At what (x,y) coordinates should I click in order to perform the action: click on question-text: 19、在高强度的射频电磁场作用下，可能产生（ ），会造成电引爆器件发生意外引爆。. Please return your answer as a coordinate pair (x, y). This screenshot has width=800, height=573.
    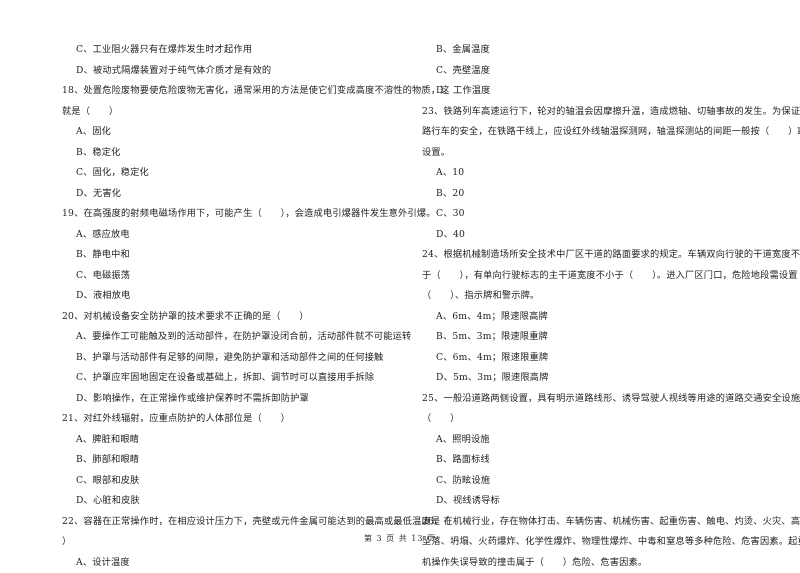
    Looking at the image, I should click on (234, 214).